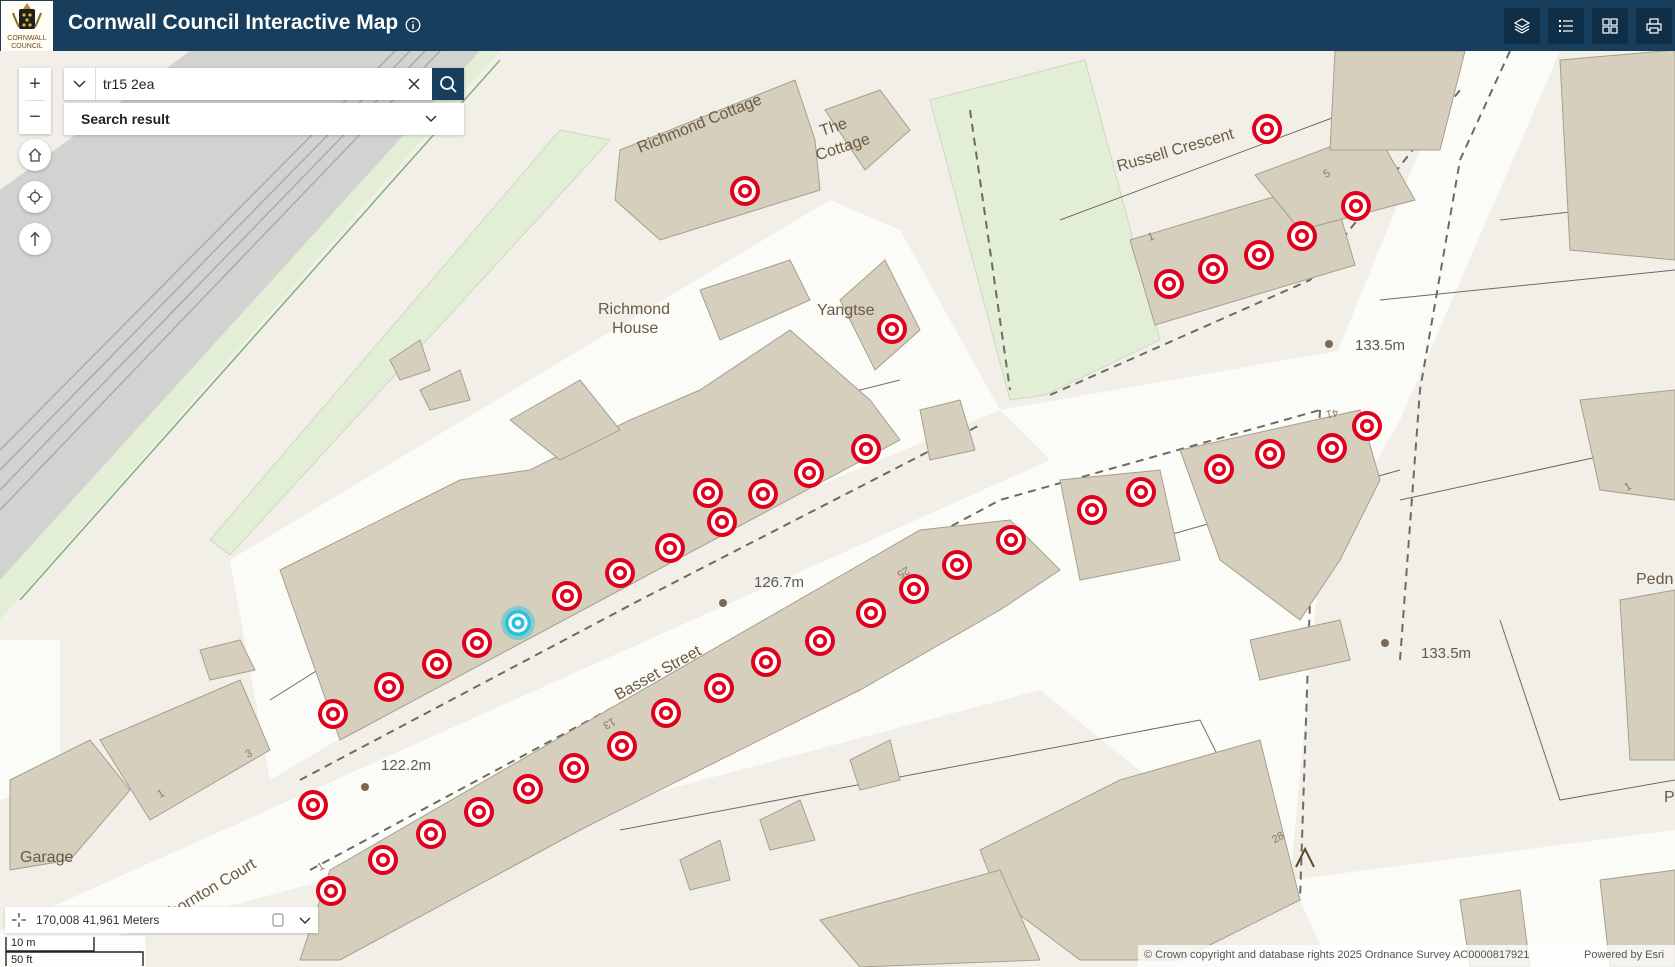 This screenshot has width=1675, height=967. I want to click on print-button, so click(1654, 26).